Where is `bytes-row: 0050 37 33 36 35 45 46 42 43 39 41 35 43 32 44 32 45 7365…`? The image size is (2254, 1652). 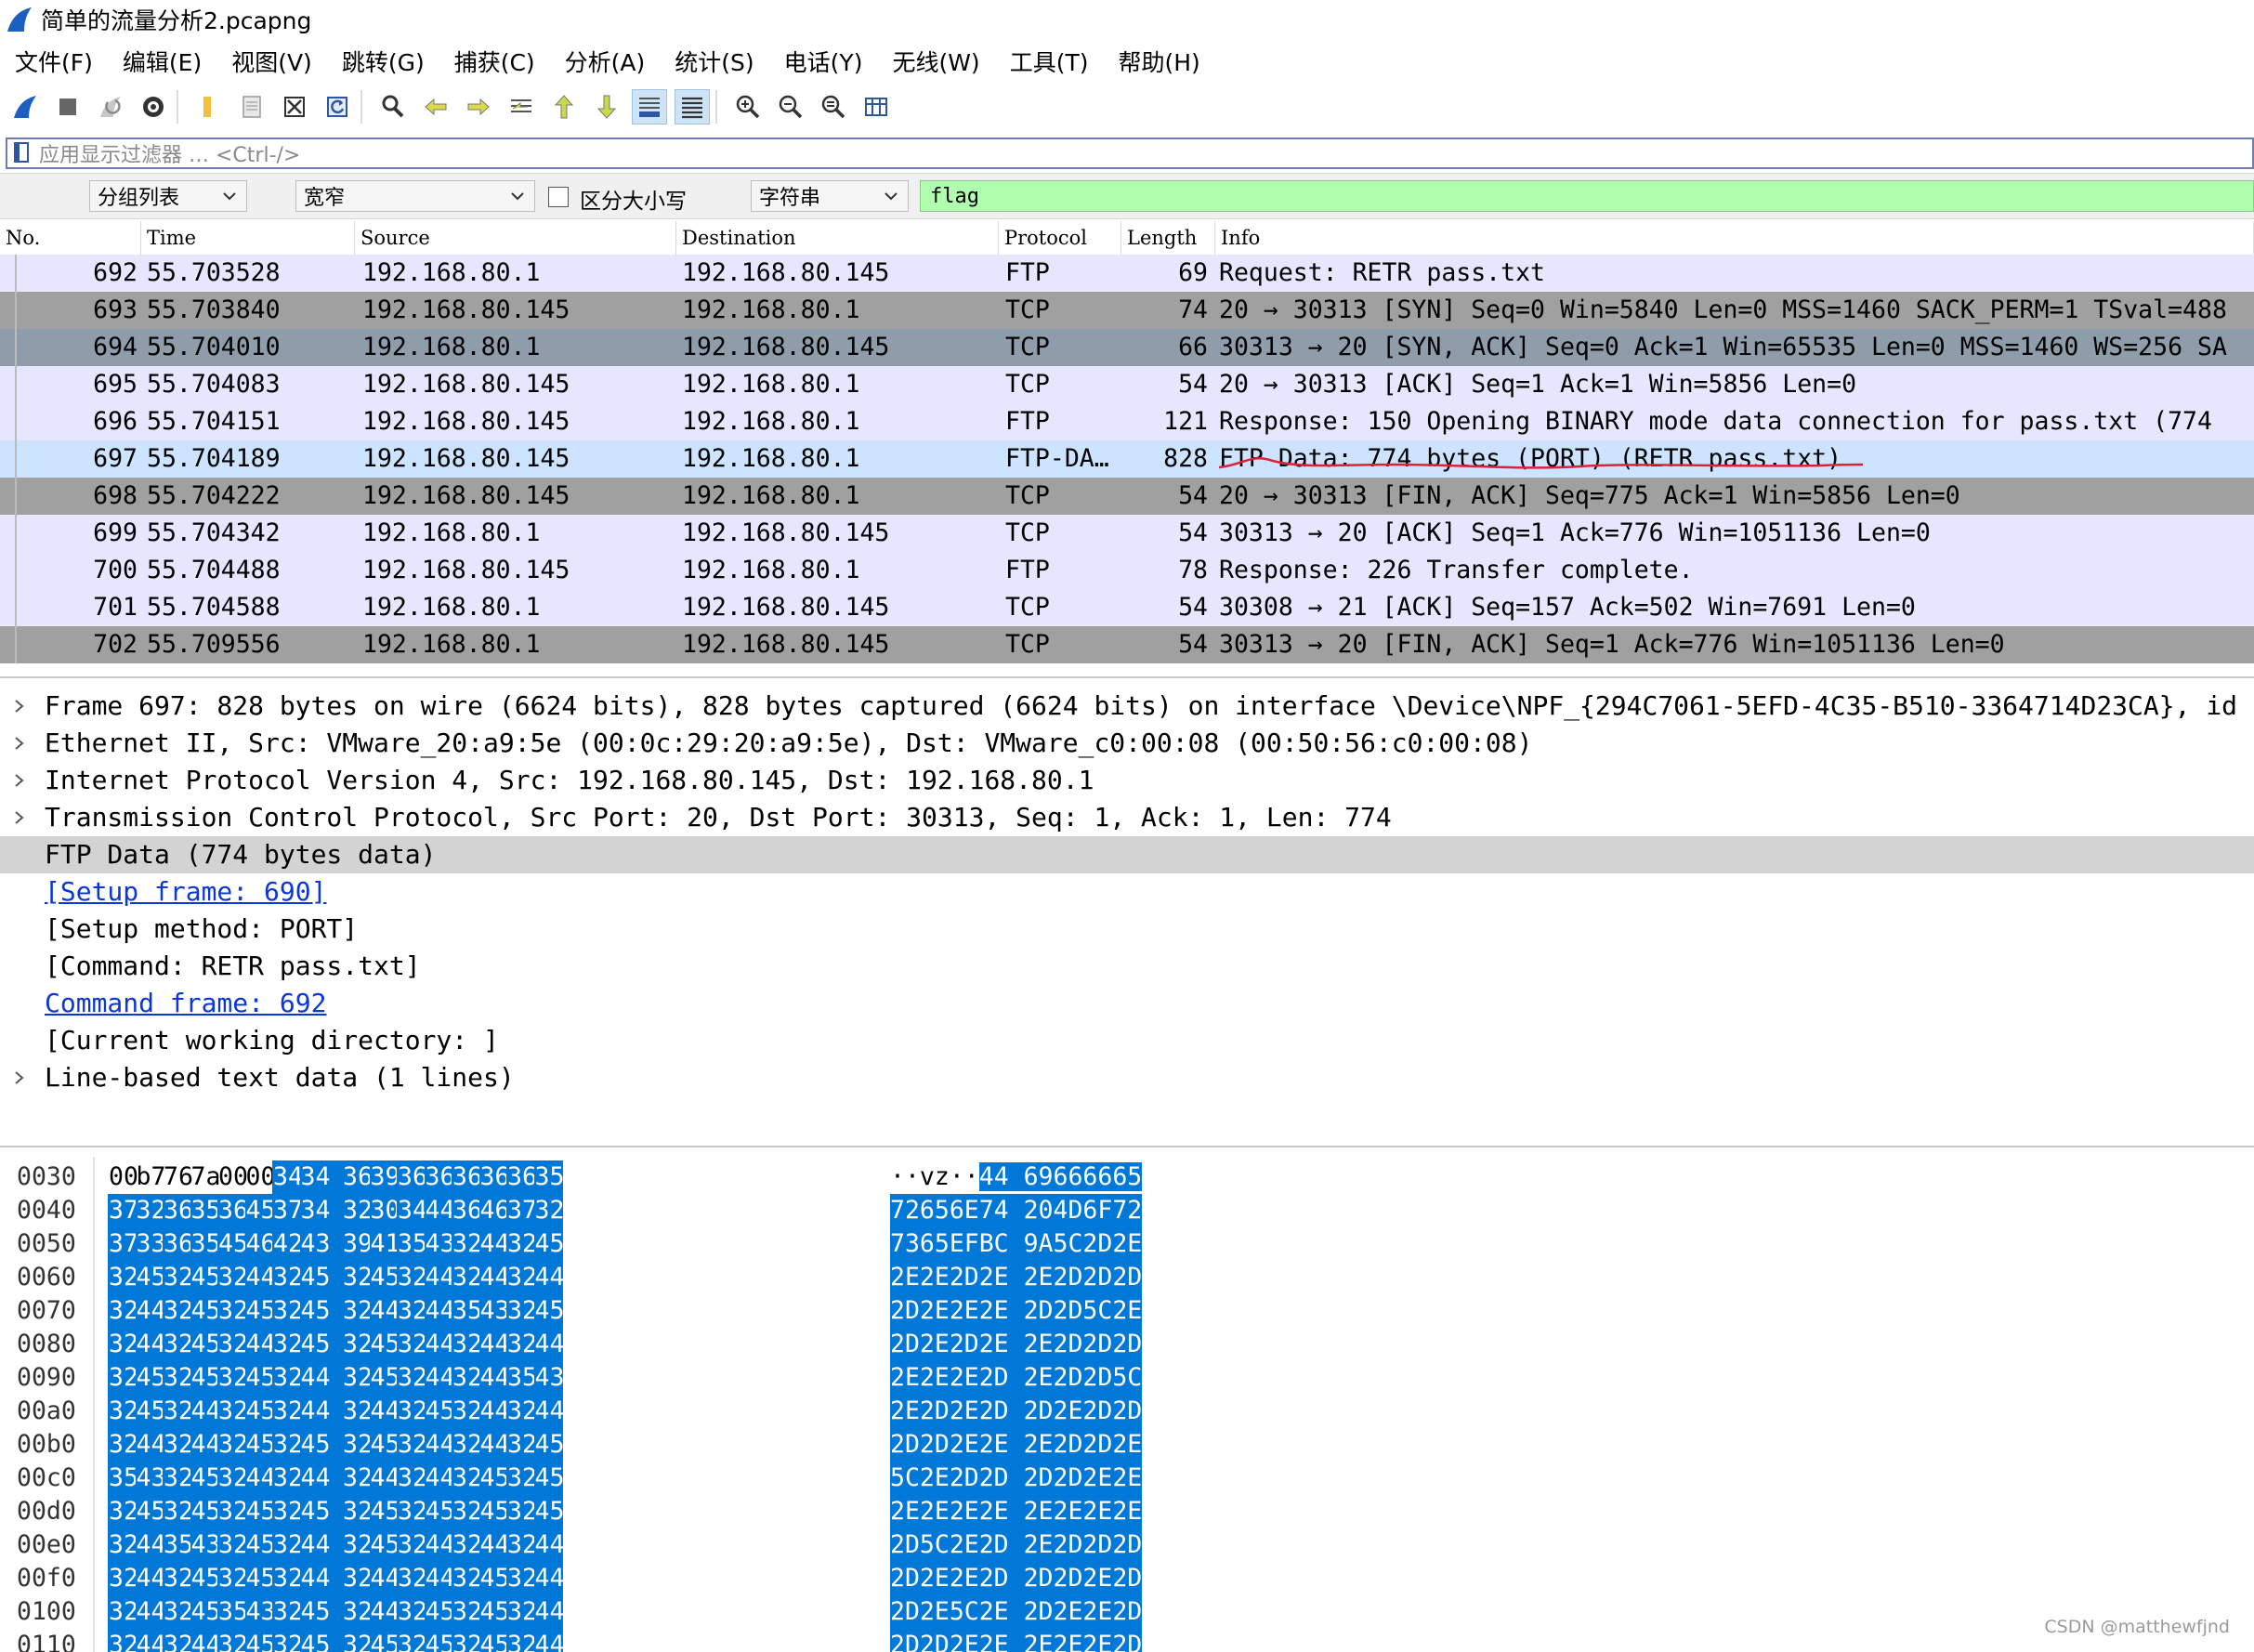
bytes-row: 0050 37 33 36 35 45 46 42 43 39 41 35 43 32 44 32 45 7365… is located at coordinates (1127, 1244).